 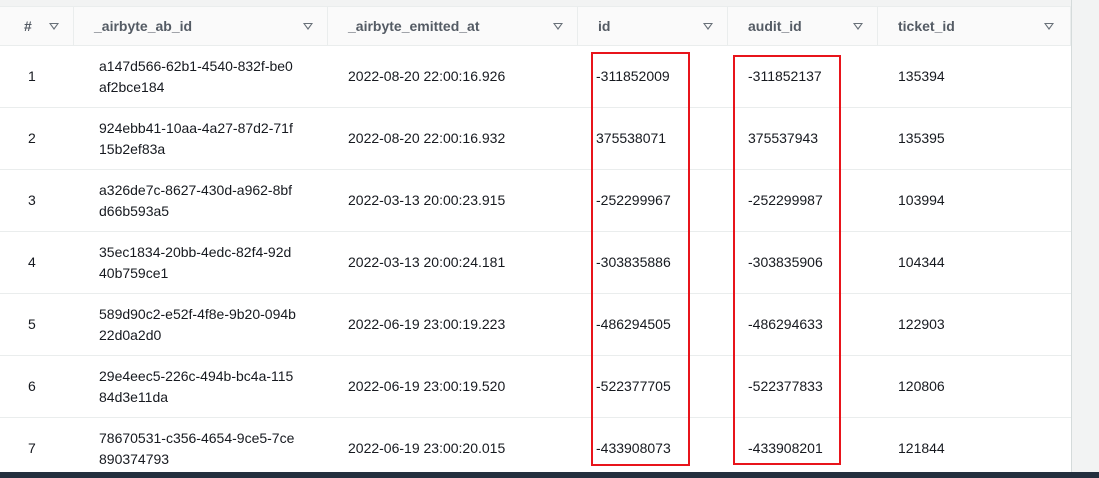 What do you see at coordinates (653, 262) in the screenshot?
I see `cell-id: -303835886` at bounding box center [653, 262].